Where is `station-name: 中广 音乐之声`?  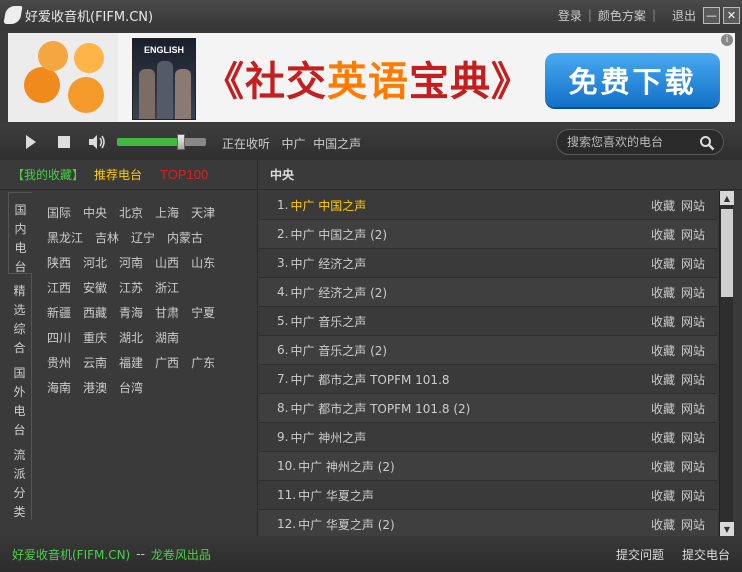 station-name: 中广 音乐之声 is located at coordinates (328, 321).